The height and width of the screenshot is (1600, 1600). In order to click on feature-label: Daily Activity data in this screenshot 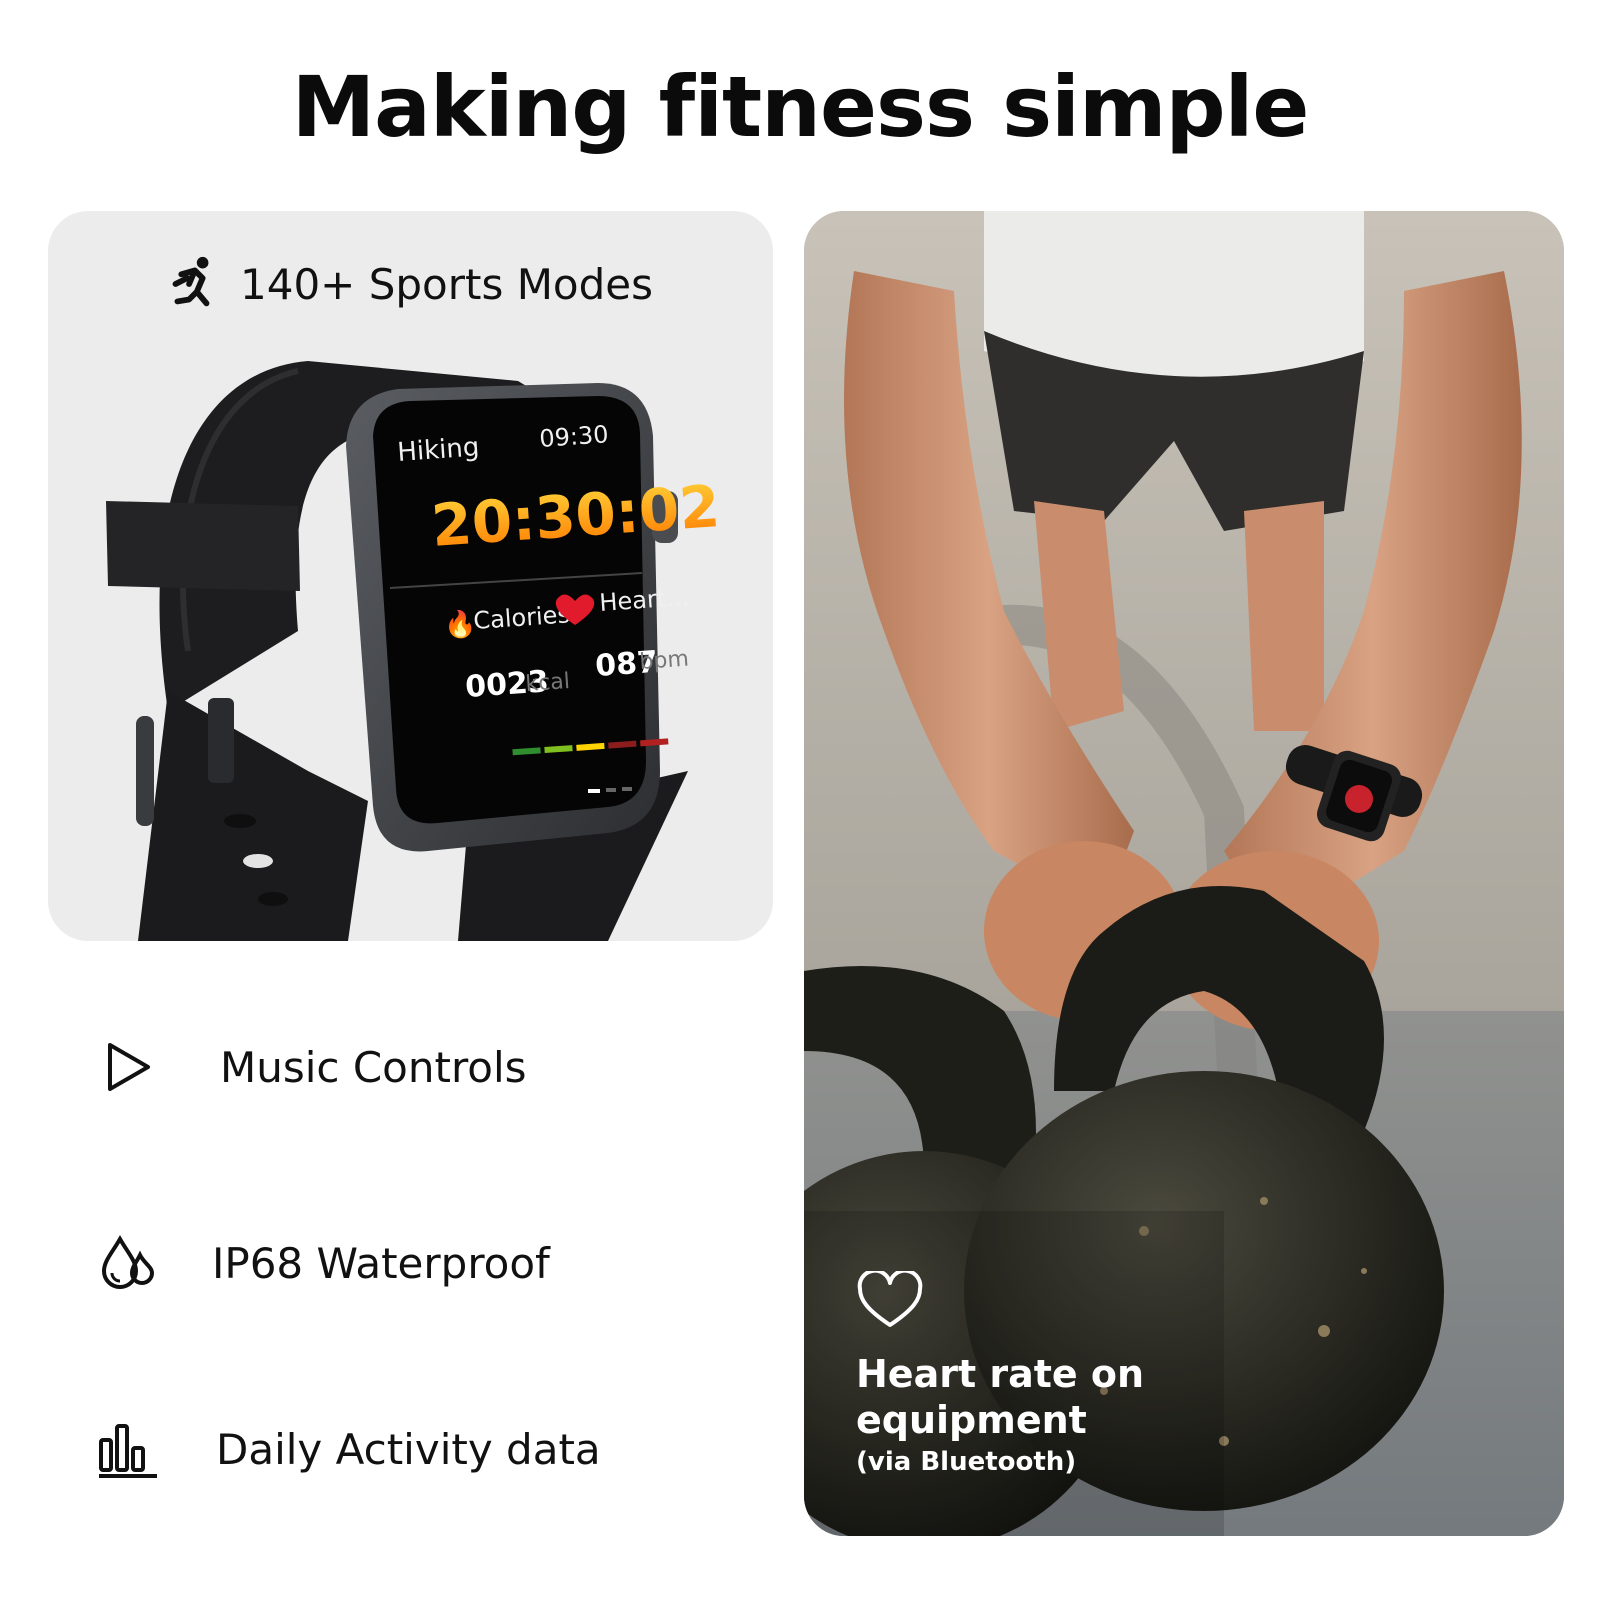, I will do `click(408, 1449)`.